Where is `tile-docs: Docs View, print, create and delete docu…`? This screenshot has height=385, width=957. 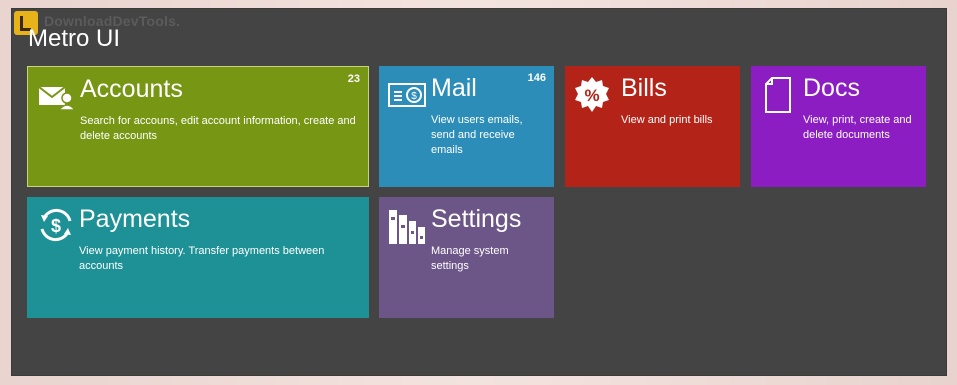
tile-docs: Docs View, print, create and delete docu… is located at coordinates (838, 126).